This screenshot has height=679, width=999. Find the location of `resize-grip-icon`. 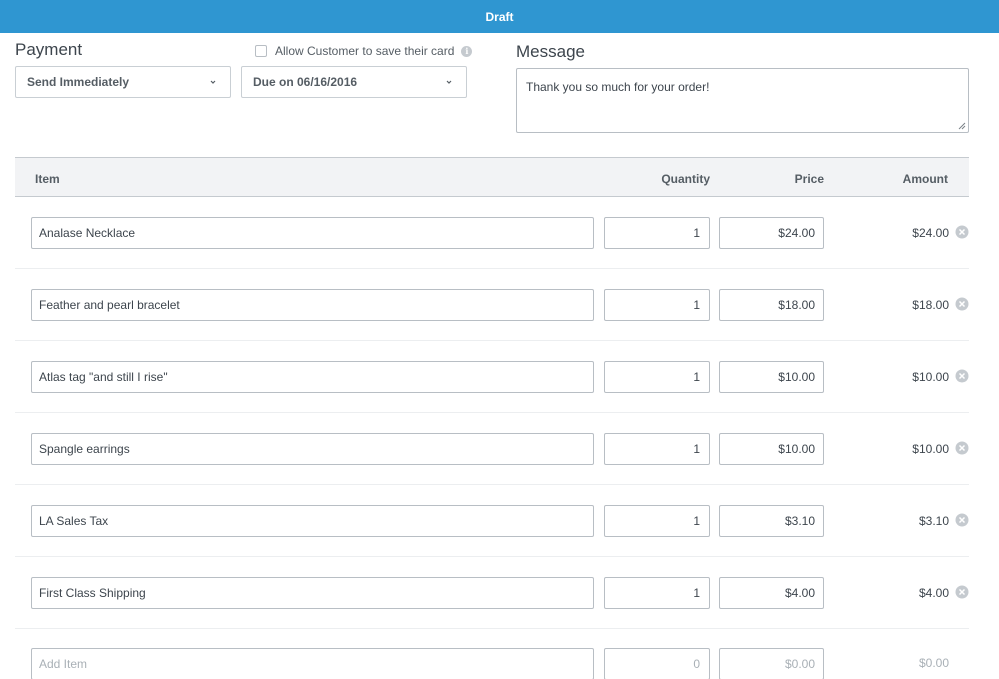

resize-grip-icon is located at coordinates (962, 126).